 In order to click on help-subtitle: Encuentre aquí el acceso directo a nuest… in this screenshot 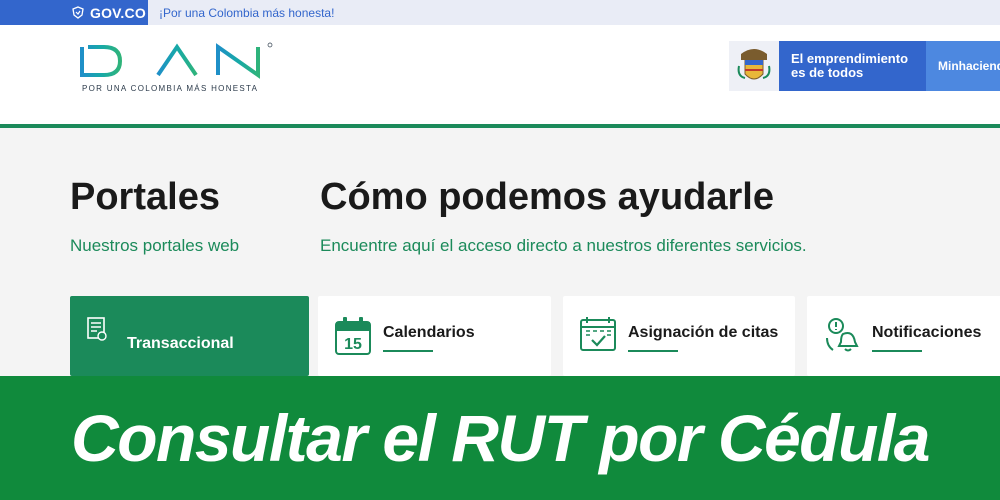, I will do `click(563, 245)`.